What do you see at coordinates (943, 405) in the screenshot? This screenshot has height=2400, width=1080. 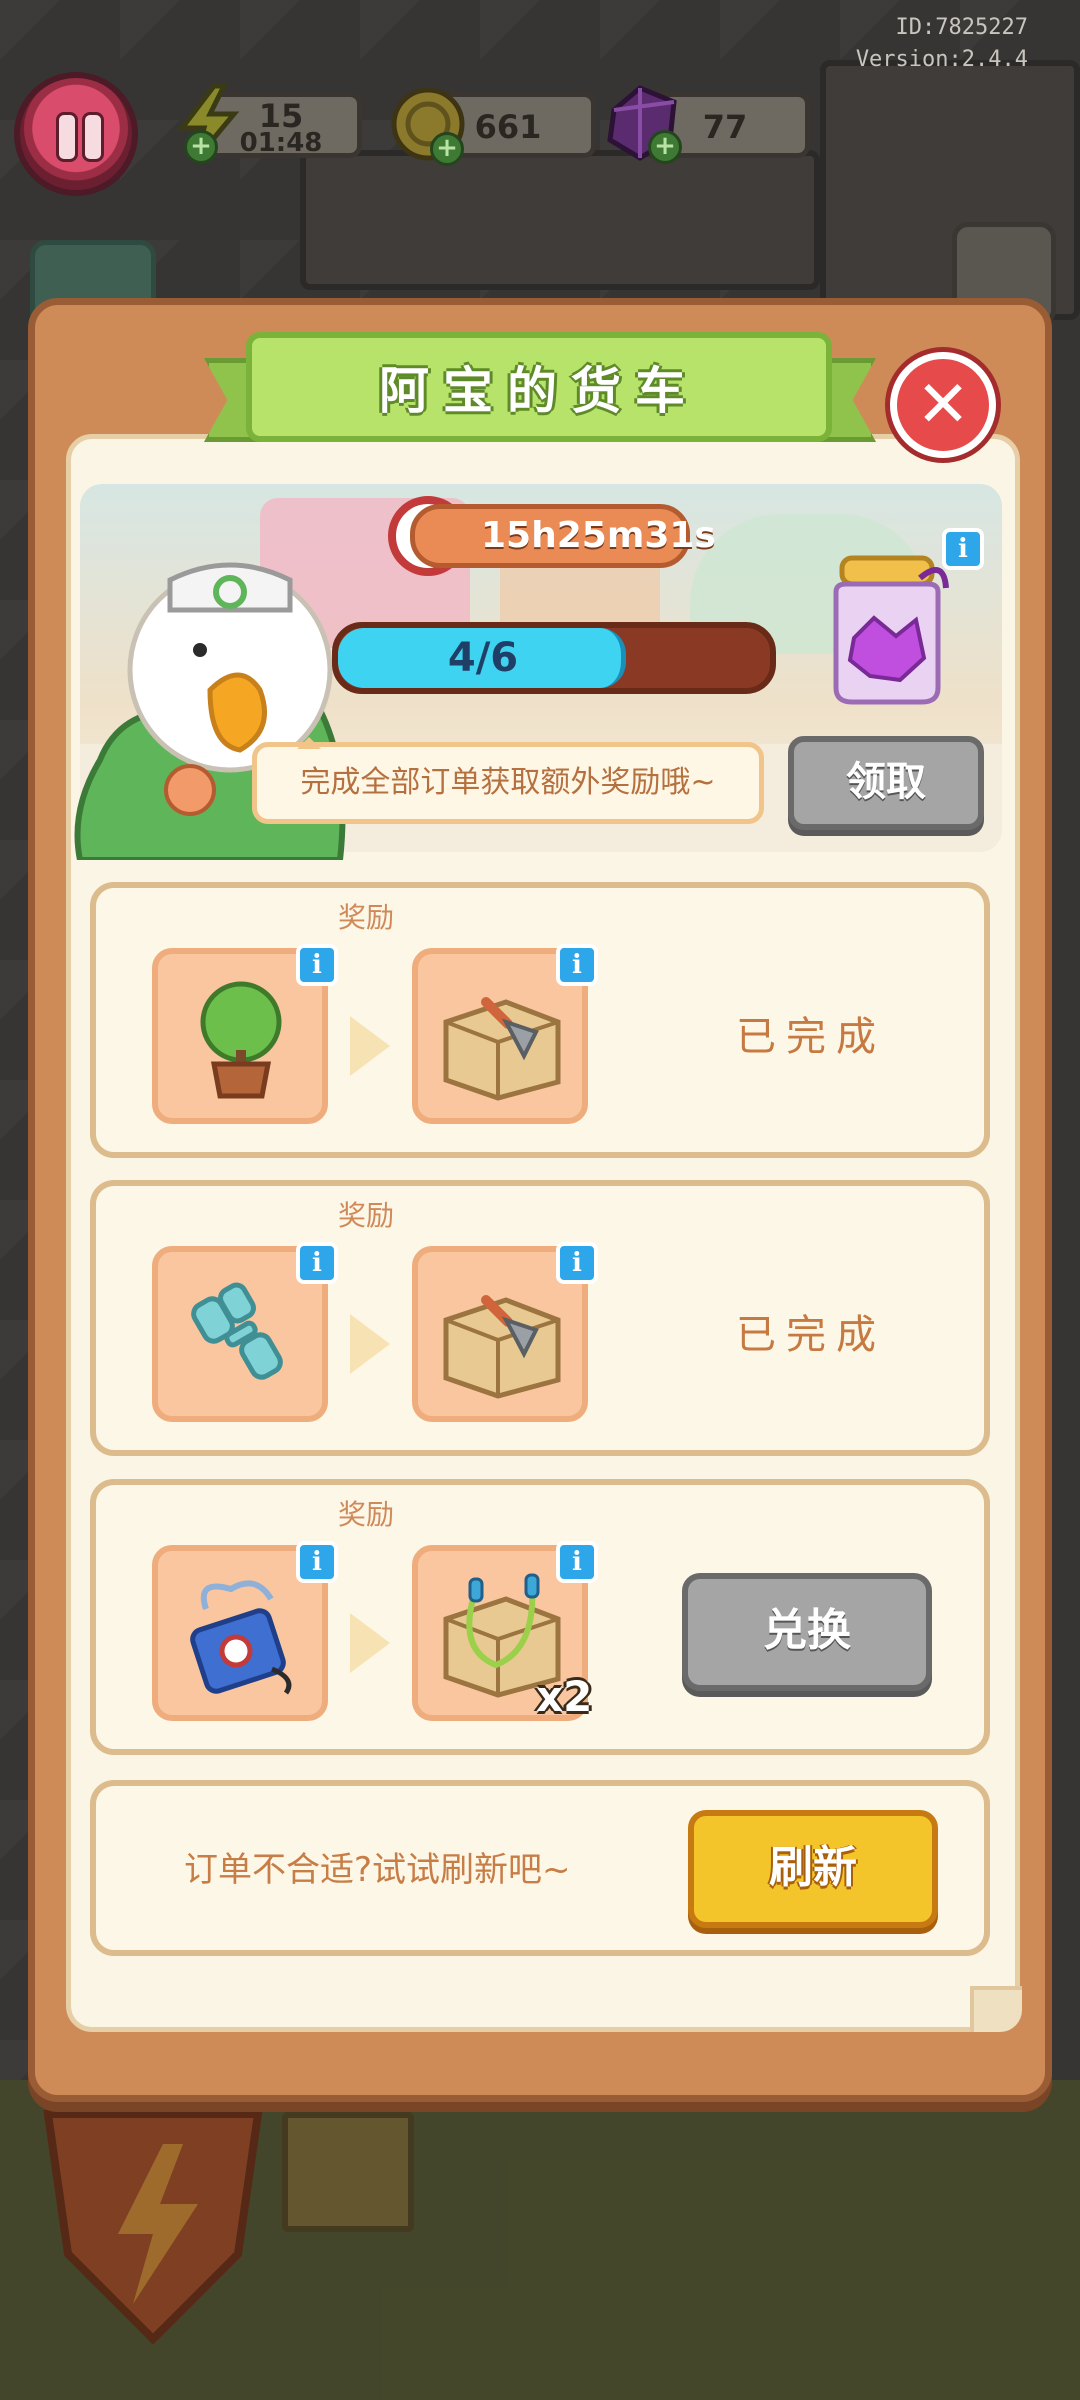 I see `close-icon: ✕` at bounding box center [943, 405].